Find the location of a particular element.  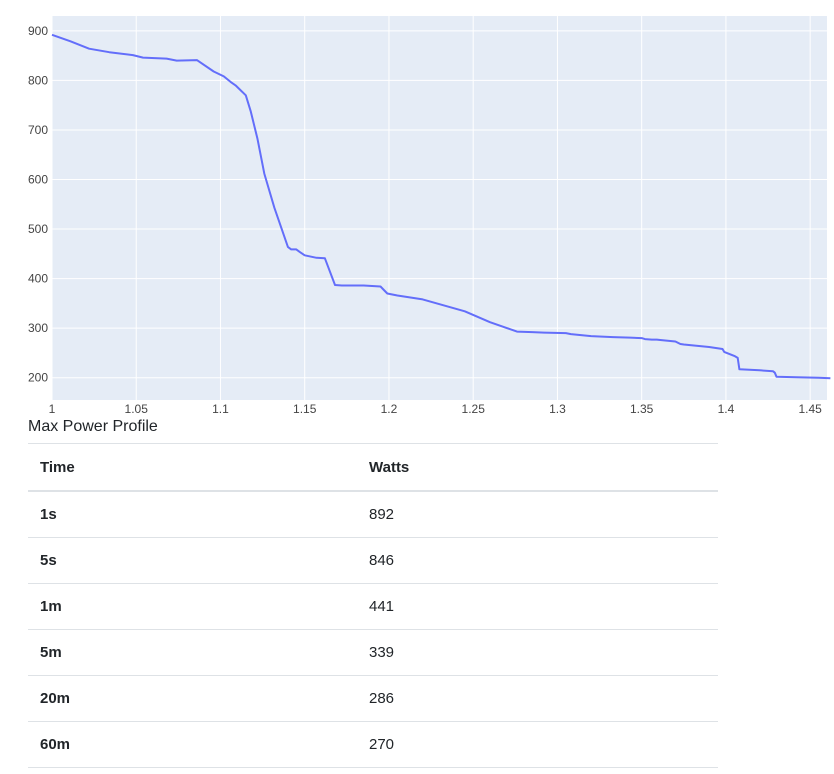

table-row: 5s 846 is located at coordinates (373, 560).